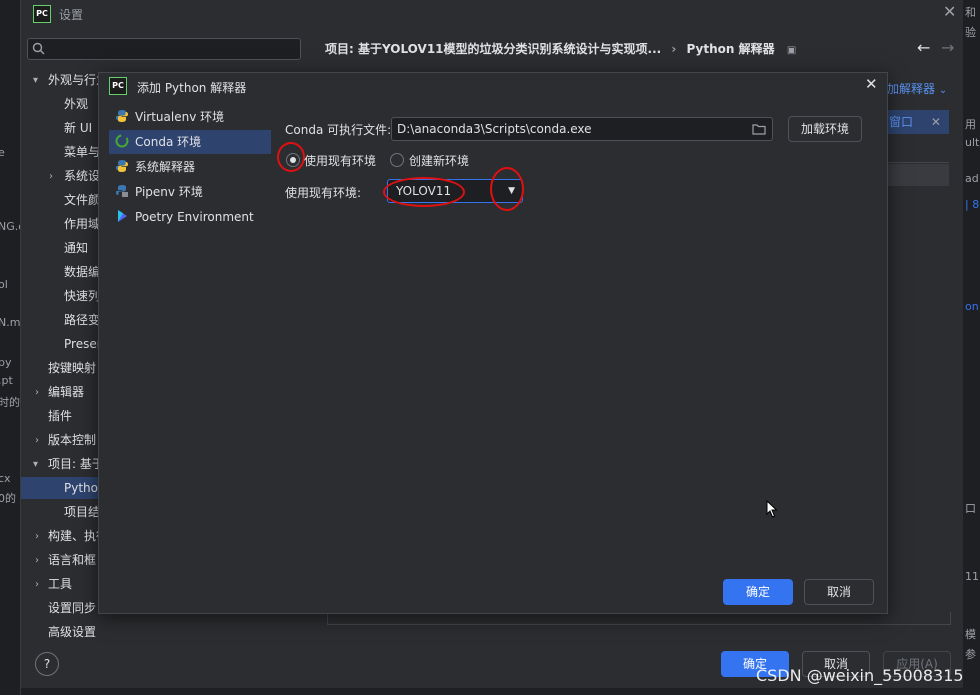  Describe the element at coordinates (972, 576) in the screenshot. I see `bg-text: 11` at that location.